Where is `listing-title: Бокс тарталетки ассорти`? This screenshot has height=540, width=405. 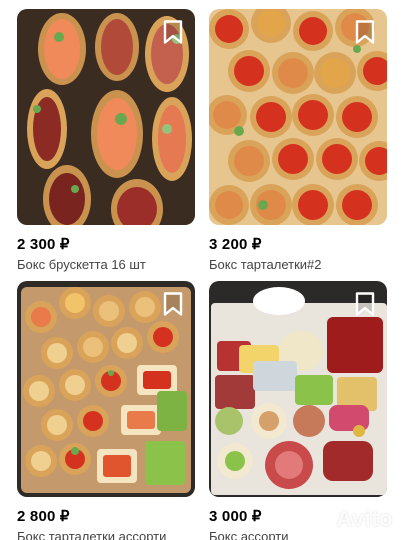
listing-title: Бокс тарталетки ассорти is located at coordinates (107, 534).